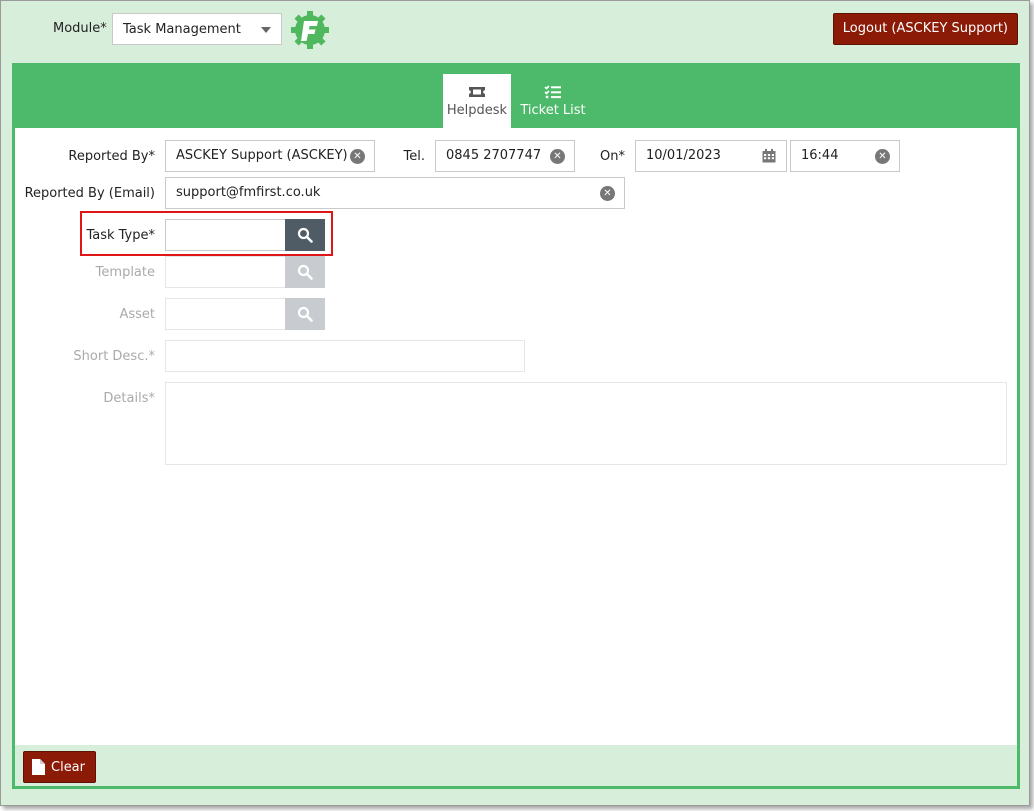  I want to click on fmfirst-logo-icon, so click(310, 30).